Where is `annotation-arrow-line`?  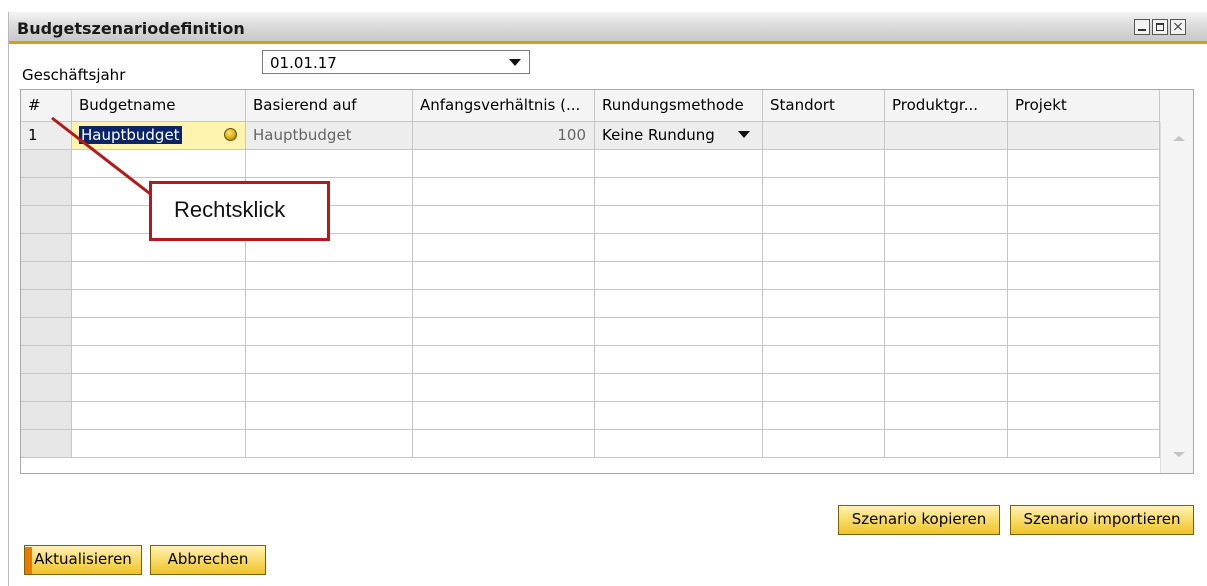
annotation-arrow-line is located at coordinates (102, 157).